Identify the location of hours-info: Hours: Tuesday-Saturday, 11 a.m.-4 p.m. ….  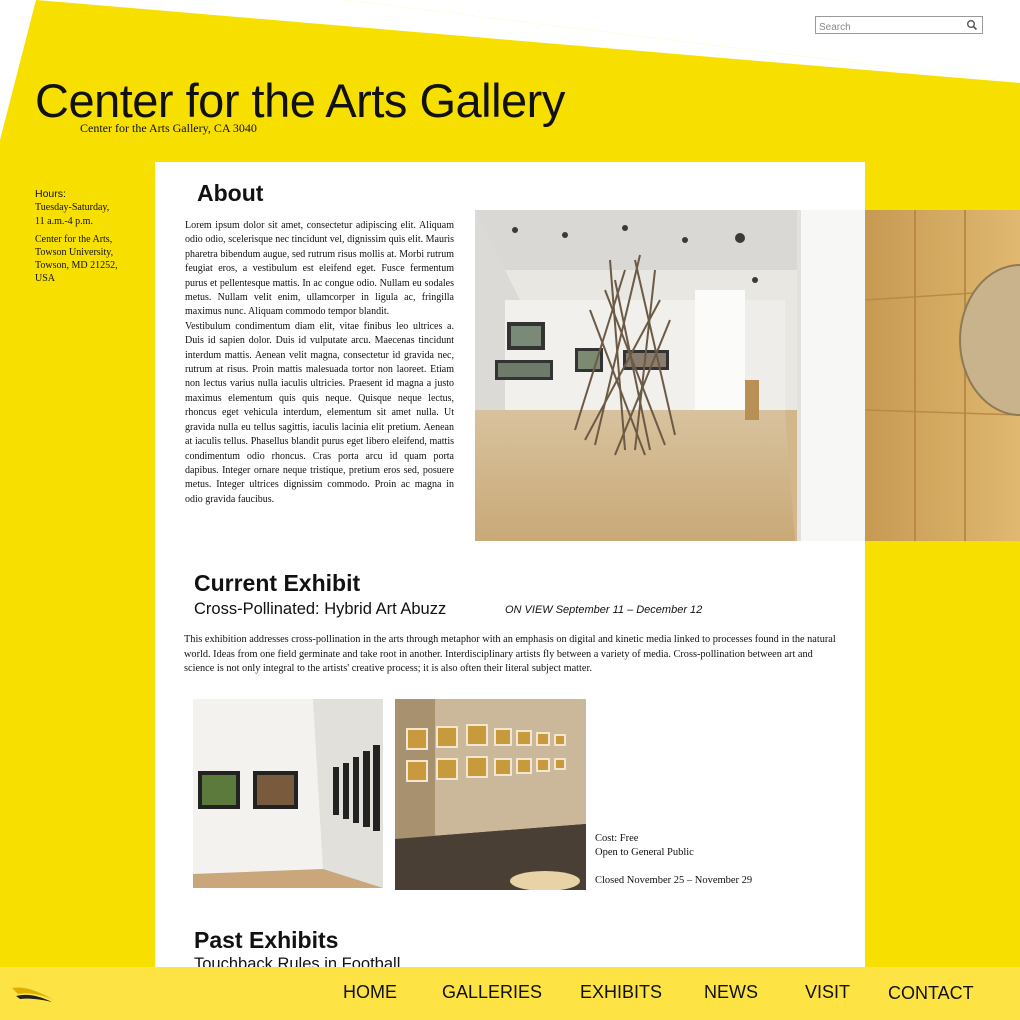
(90, 236).